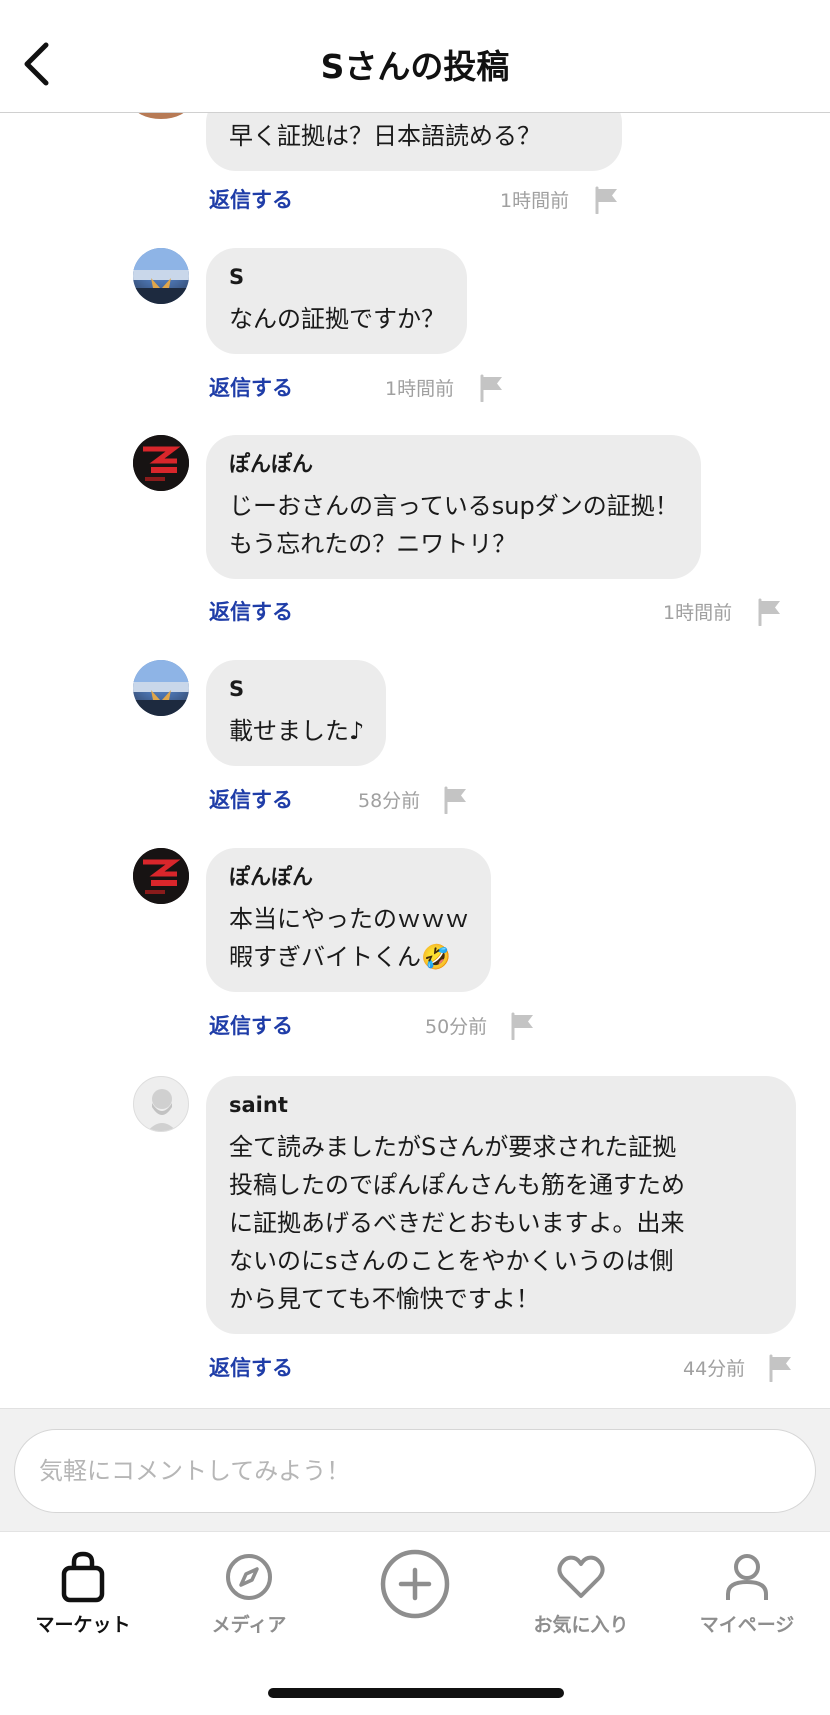 This screenshot has width=830, height=1715. I want to click on nav-mypage: マイページ, so click(747, 1593).